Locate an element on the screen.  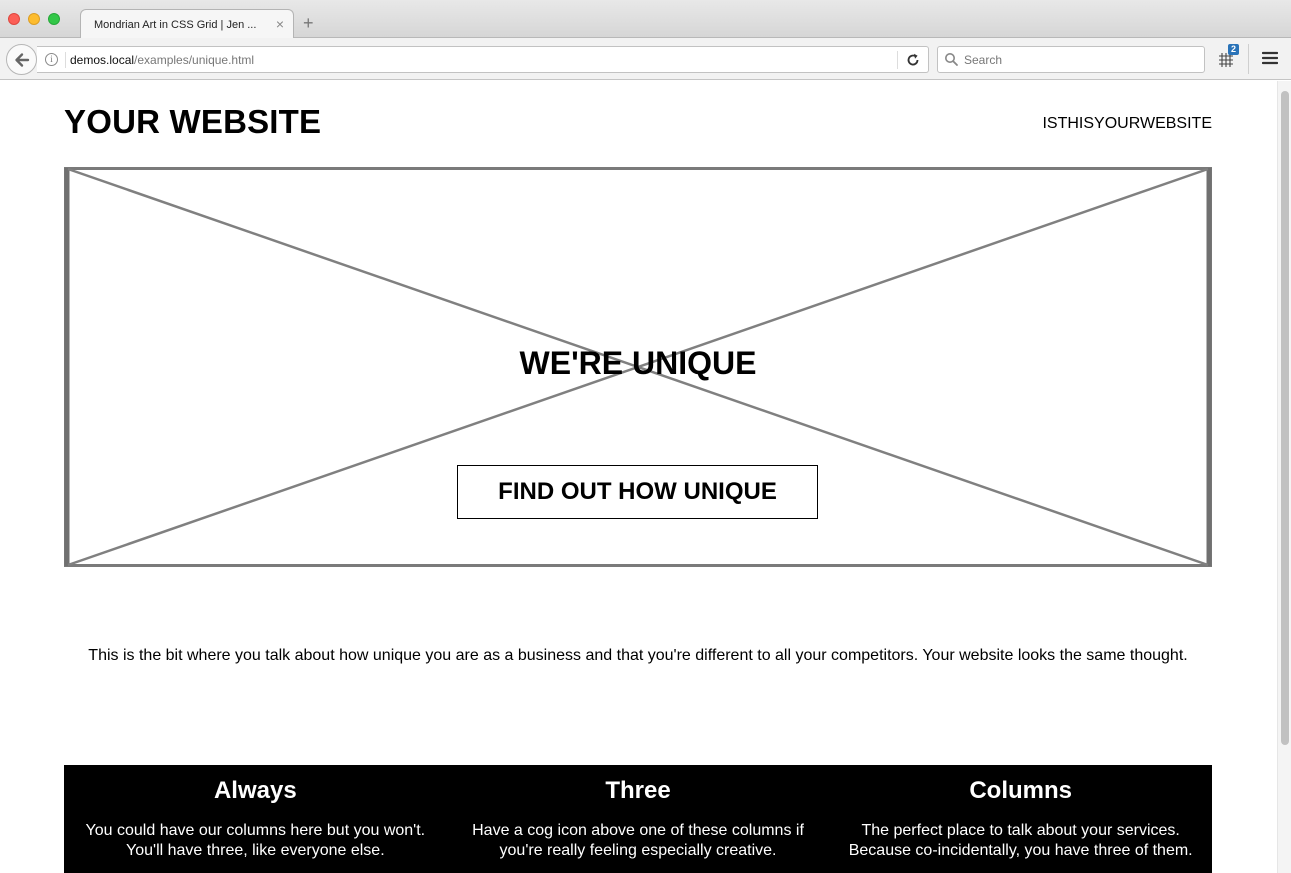
toolbar-separator is located at coordinates (1248, 59).